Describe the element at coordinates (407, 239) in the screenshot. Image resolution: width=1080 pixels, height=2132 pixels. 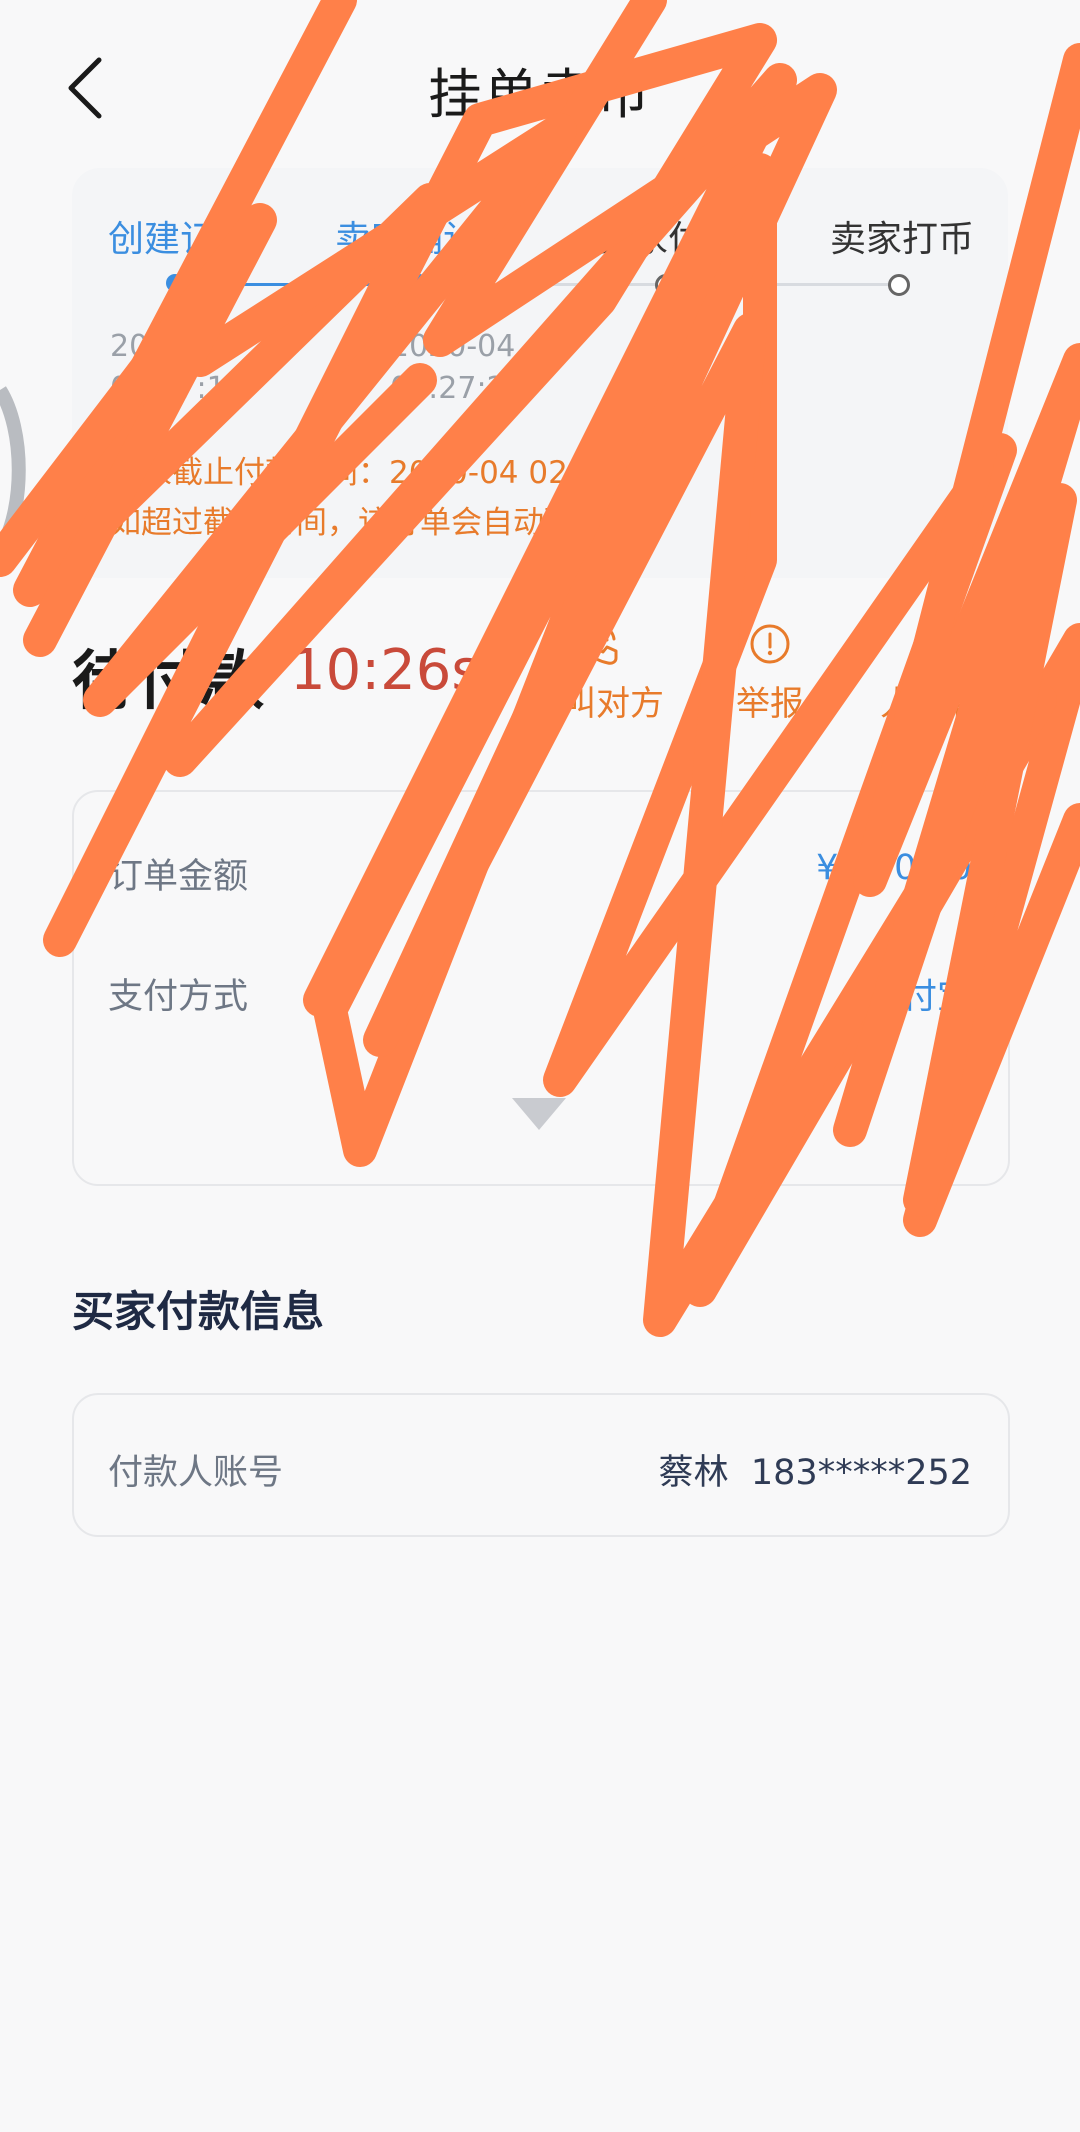
I see `step-seller-confirm: 卖家确认` at that location.